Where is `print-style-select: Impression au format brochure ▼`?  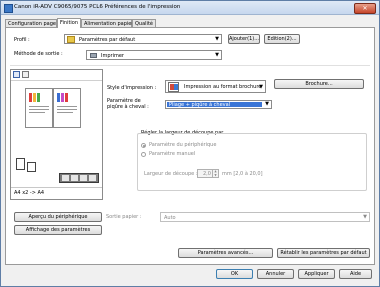 print-style-select: Impression au format brochure ▼ is located at coordinates (215, 86).